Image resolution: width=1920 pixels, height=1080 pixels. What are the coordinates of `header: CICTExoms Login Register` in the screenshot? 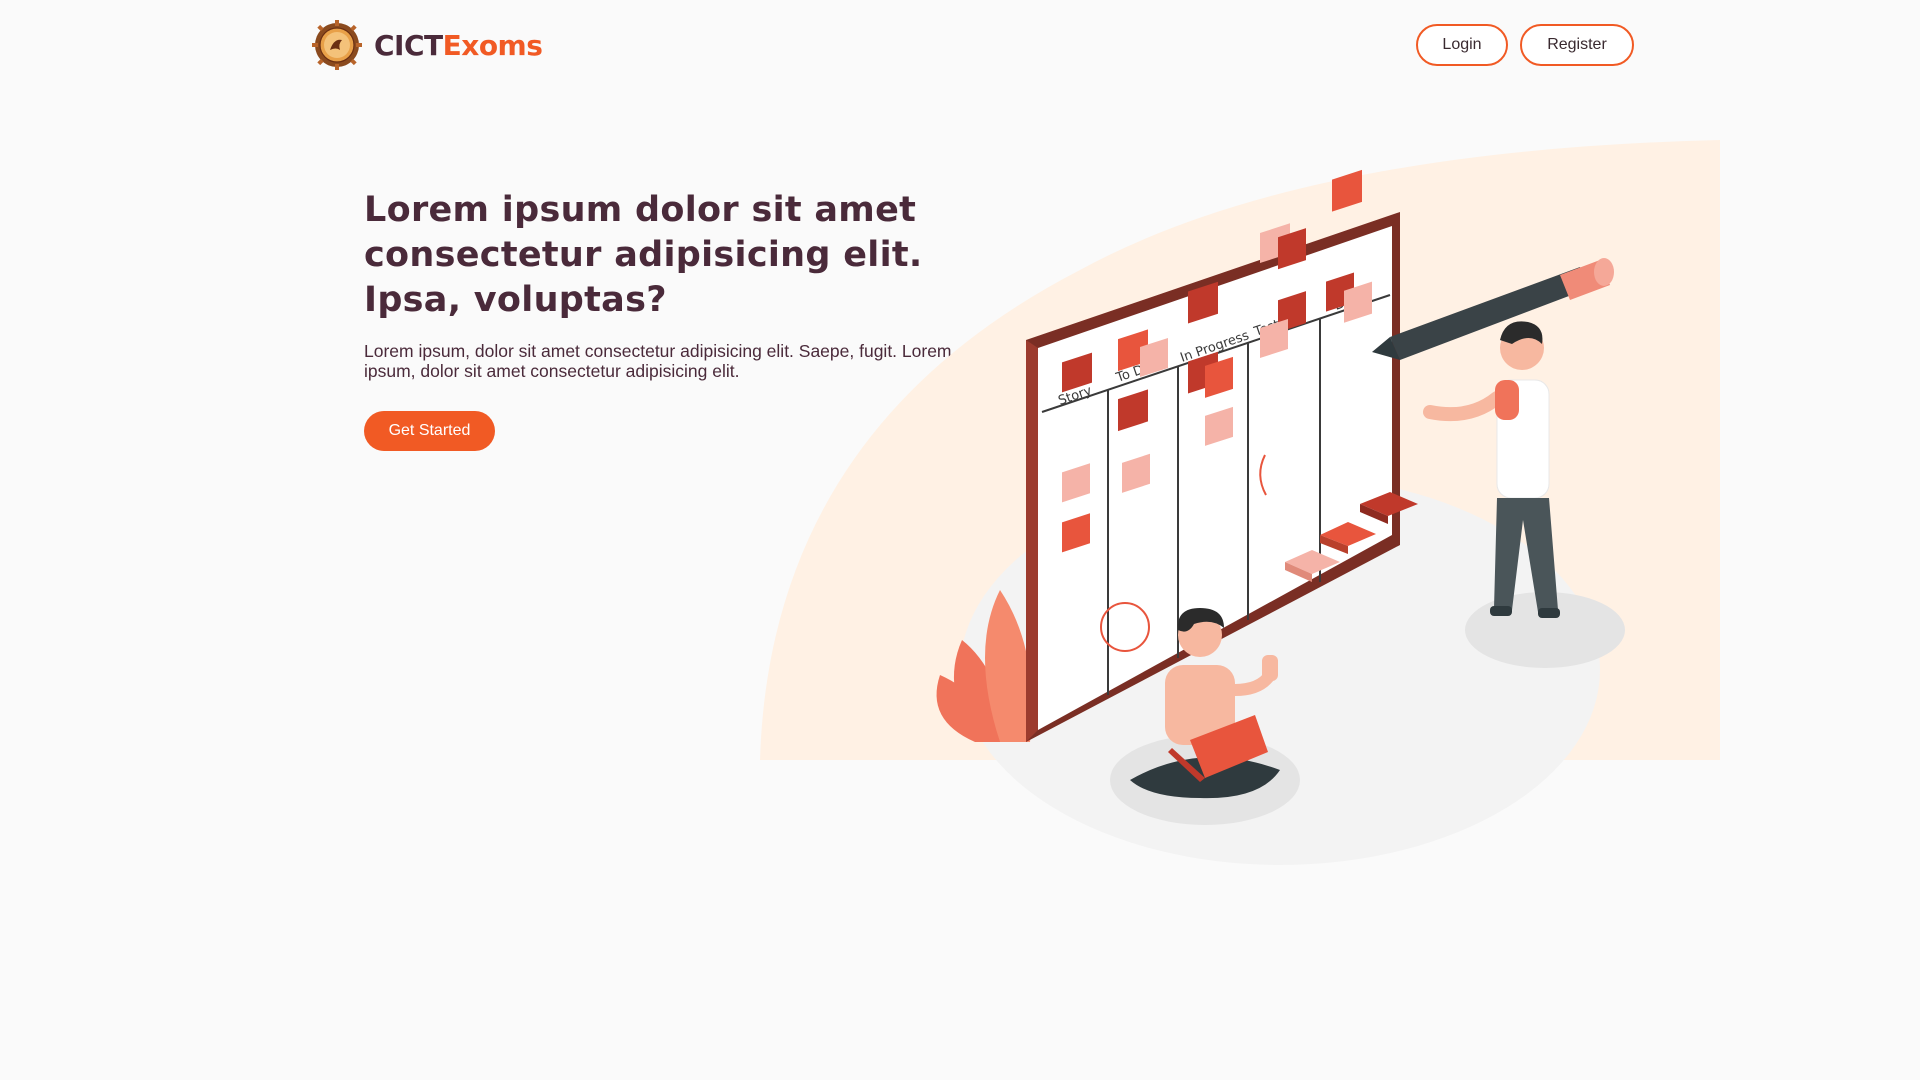 It's located at (973, 45).